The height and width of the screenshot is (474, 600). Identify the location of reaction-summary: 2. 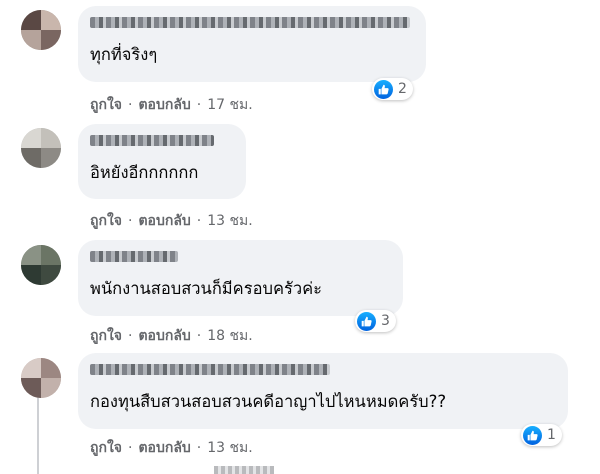
(392, 89).